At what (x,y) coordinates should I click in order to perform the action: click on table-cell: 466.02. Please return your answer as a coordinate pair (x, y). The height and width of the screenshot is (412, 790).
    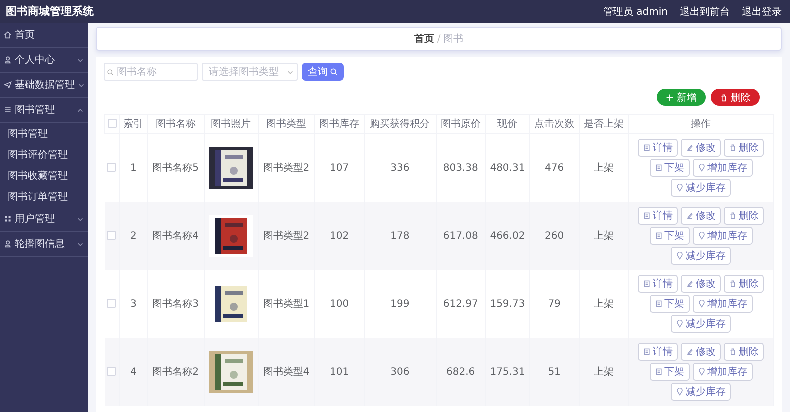
    Looking at the image, I should click on (508, 236).